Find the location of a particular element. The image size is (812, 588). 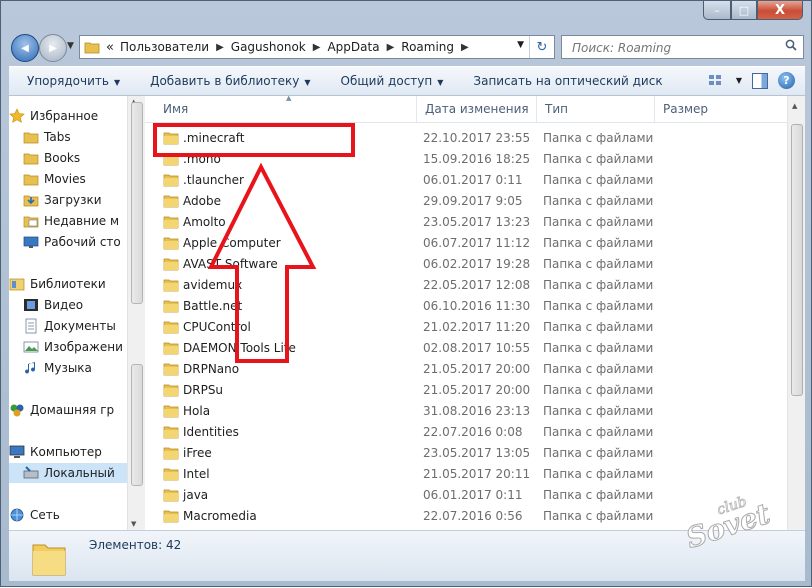

view-dropdown-icon: ▼ is located at coordinates (739, 80).